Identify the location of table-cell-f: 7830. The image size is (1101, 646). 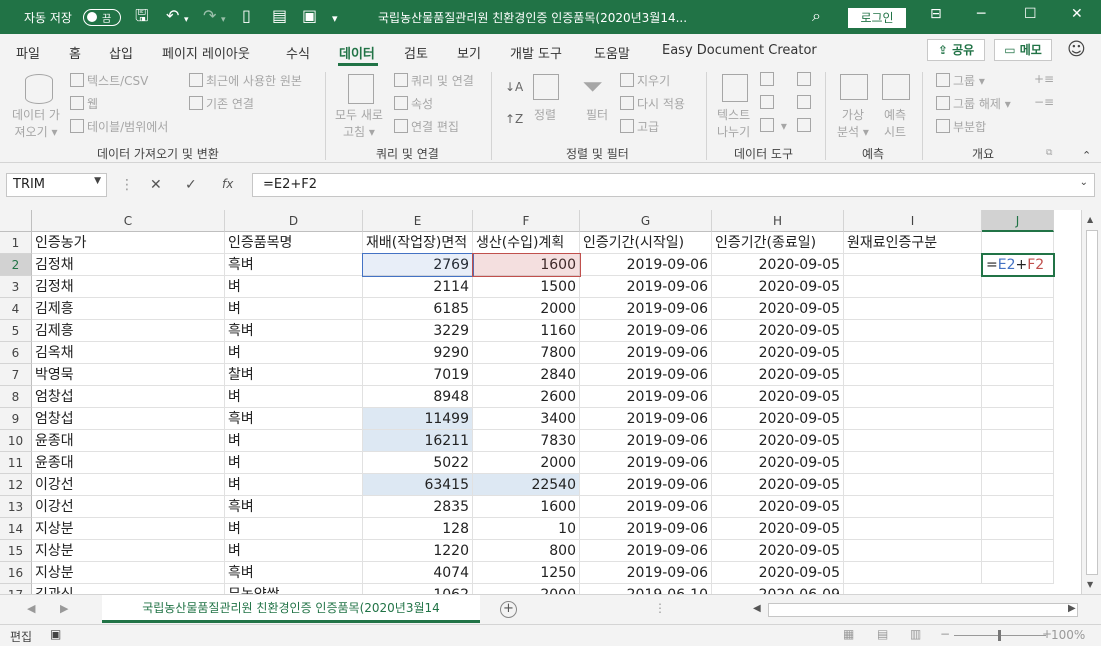
(526, 441).